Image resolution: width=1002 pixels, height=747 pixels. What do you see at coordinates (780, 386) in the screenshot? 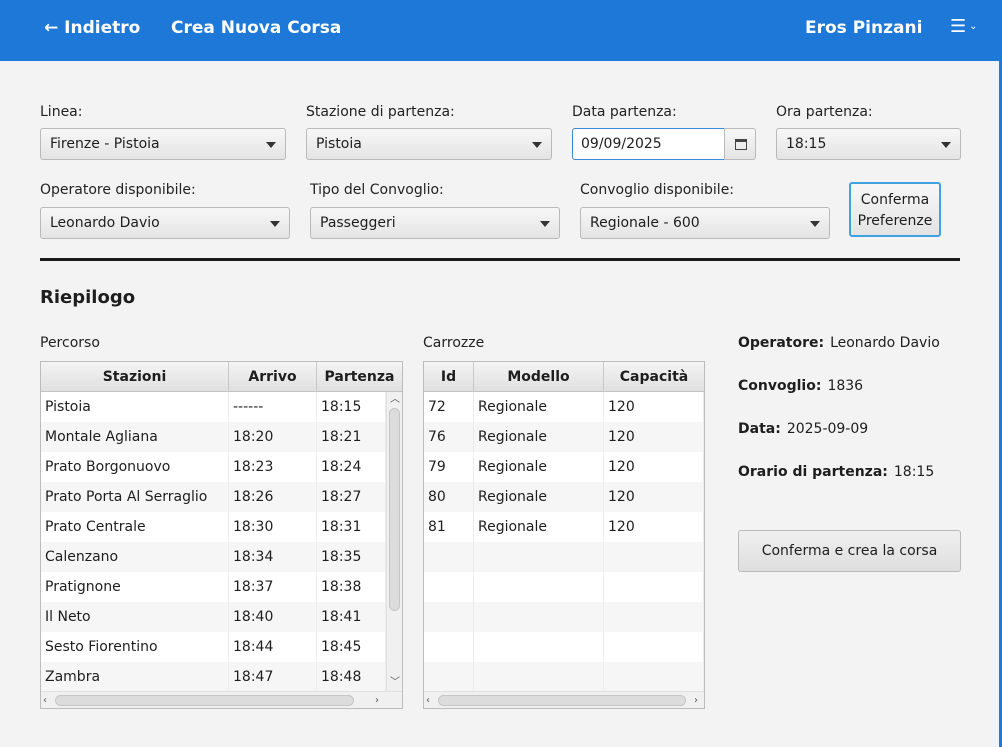
I see `info-convoglio-label: Convoglio:` at bounding box center [780, 386].